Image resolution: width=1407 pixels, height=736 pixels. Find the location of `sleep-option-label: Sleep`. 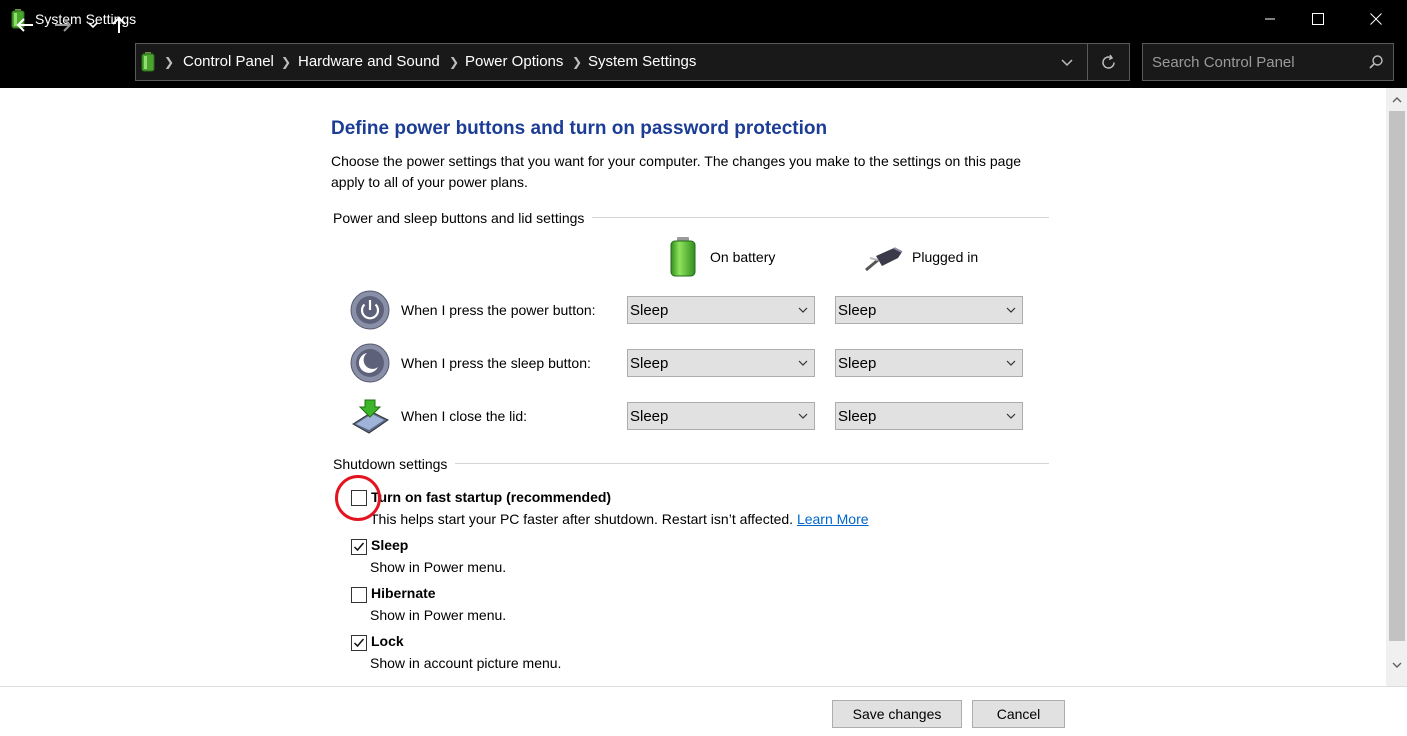

sleep-option-label: Sleep is located at coordinates (389, 545).